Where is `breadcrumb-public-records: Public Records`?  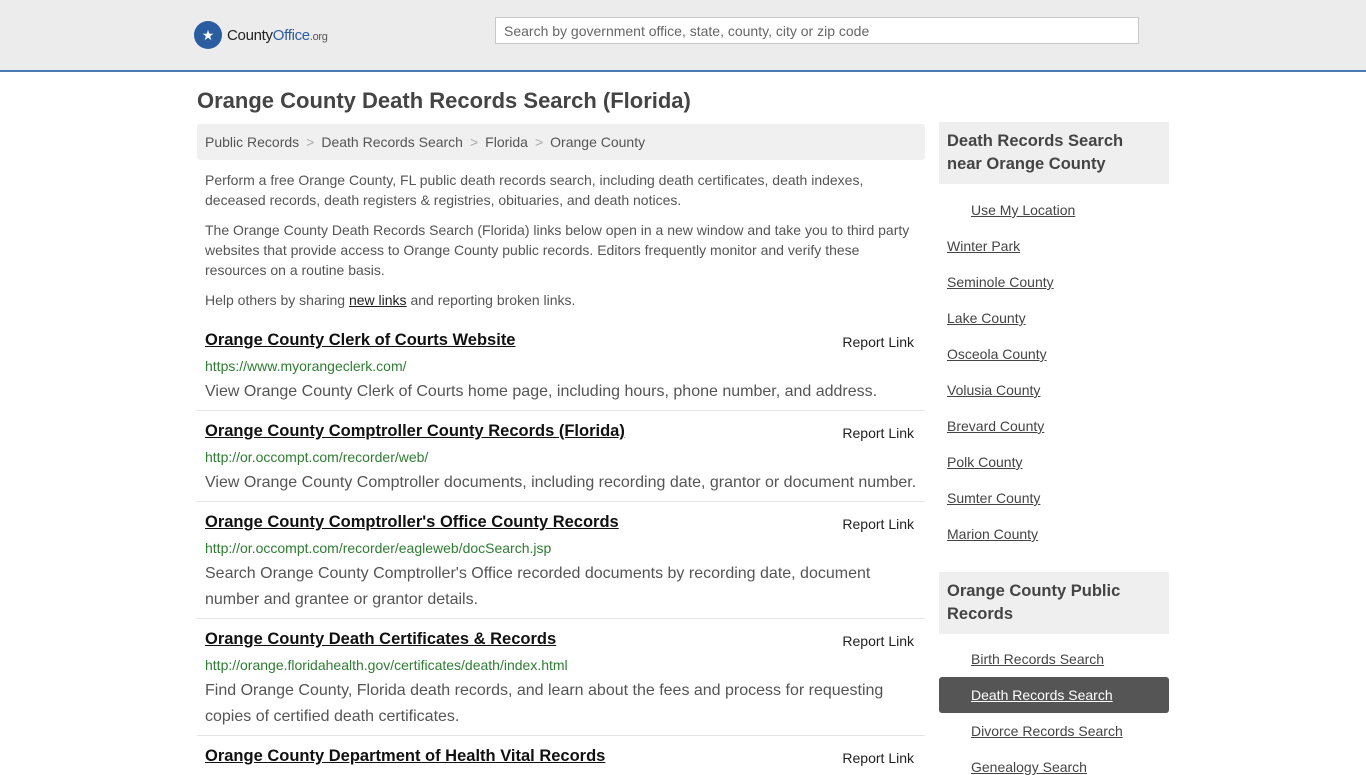 breadcrumb-public-records: Public Records is located at coordinates (252, 142).